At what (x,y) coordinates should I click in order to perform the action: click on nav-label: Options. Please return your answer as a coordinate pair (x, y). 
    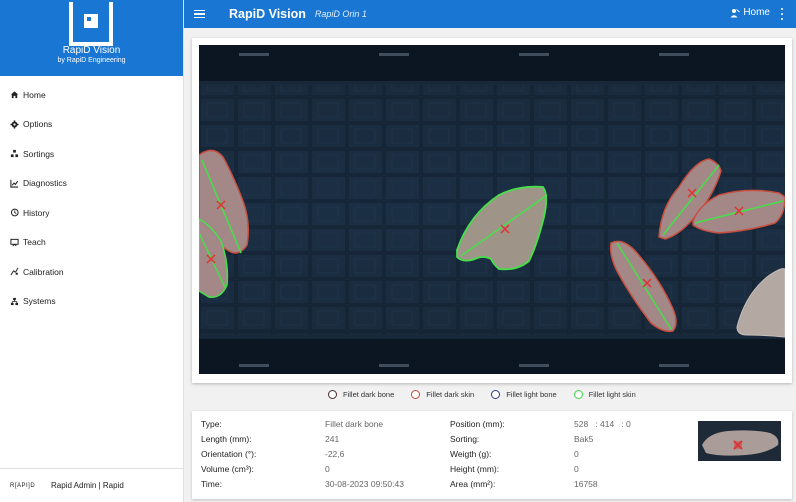
    Looking at the image, I should click on (38, 124).